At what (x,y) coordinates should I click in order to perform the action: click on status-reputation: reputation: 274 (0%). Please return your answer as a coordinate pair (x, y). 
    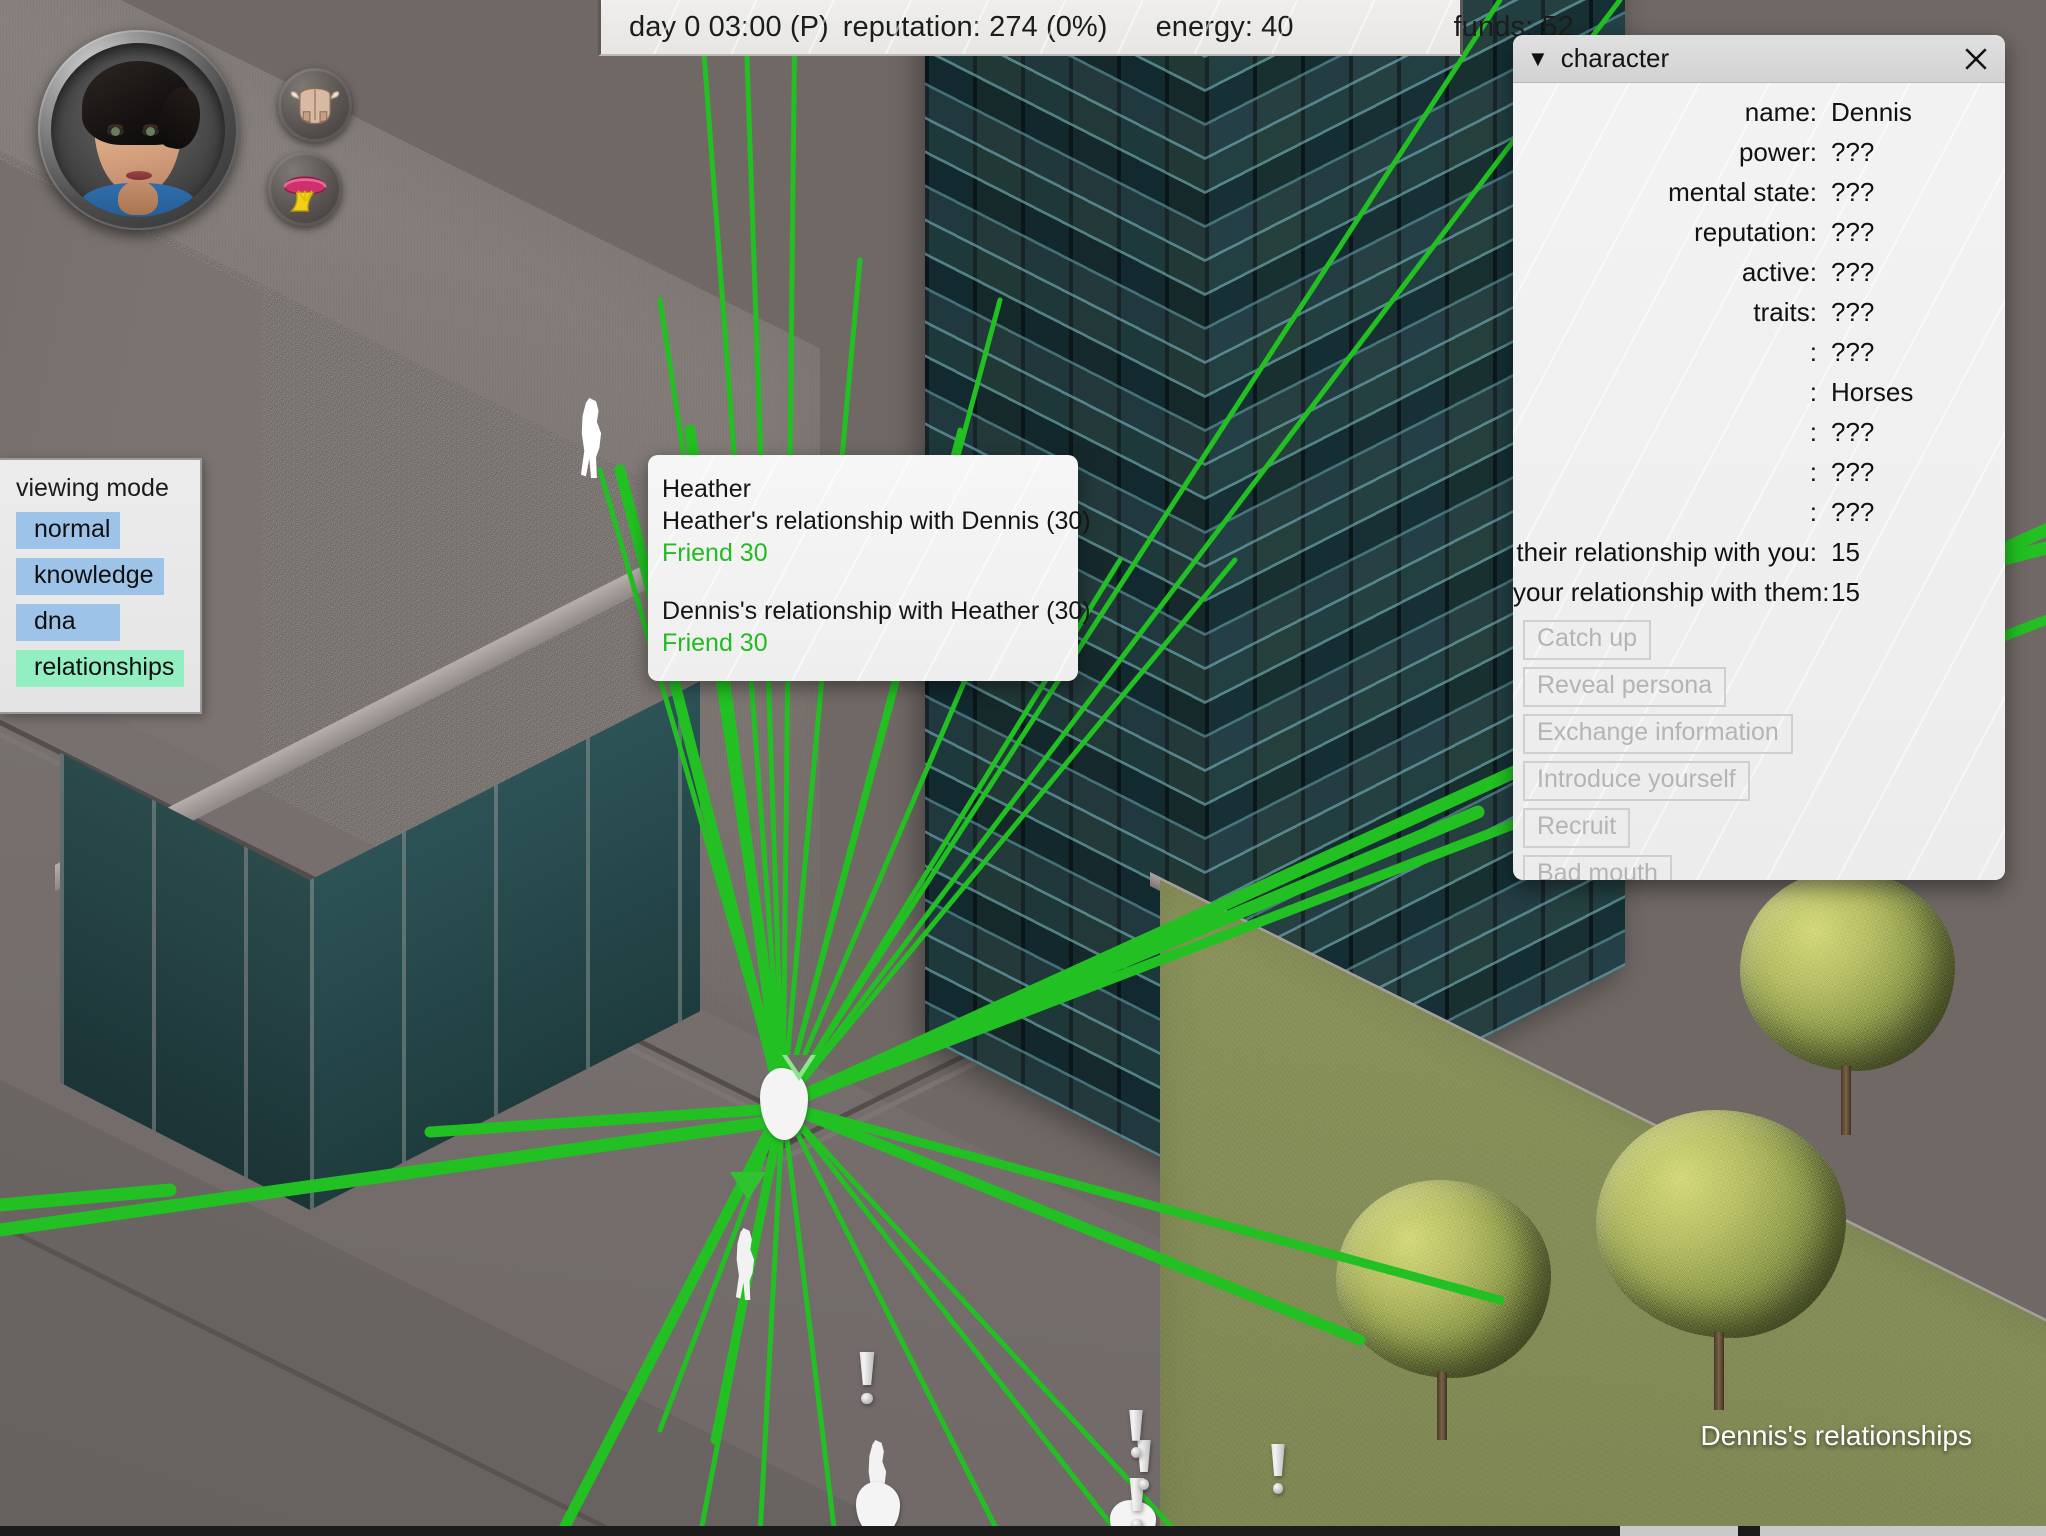
    Looking at the image, I should click on (975, 26).